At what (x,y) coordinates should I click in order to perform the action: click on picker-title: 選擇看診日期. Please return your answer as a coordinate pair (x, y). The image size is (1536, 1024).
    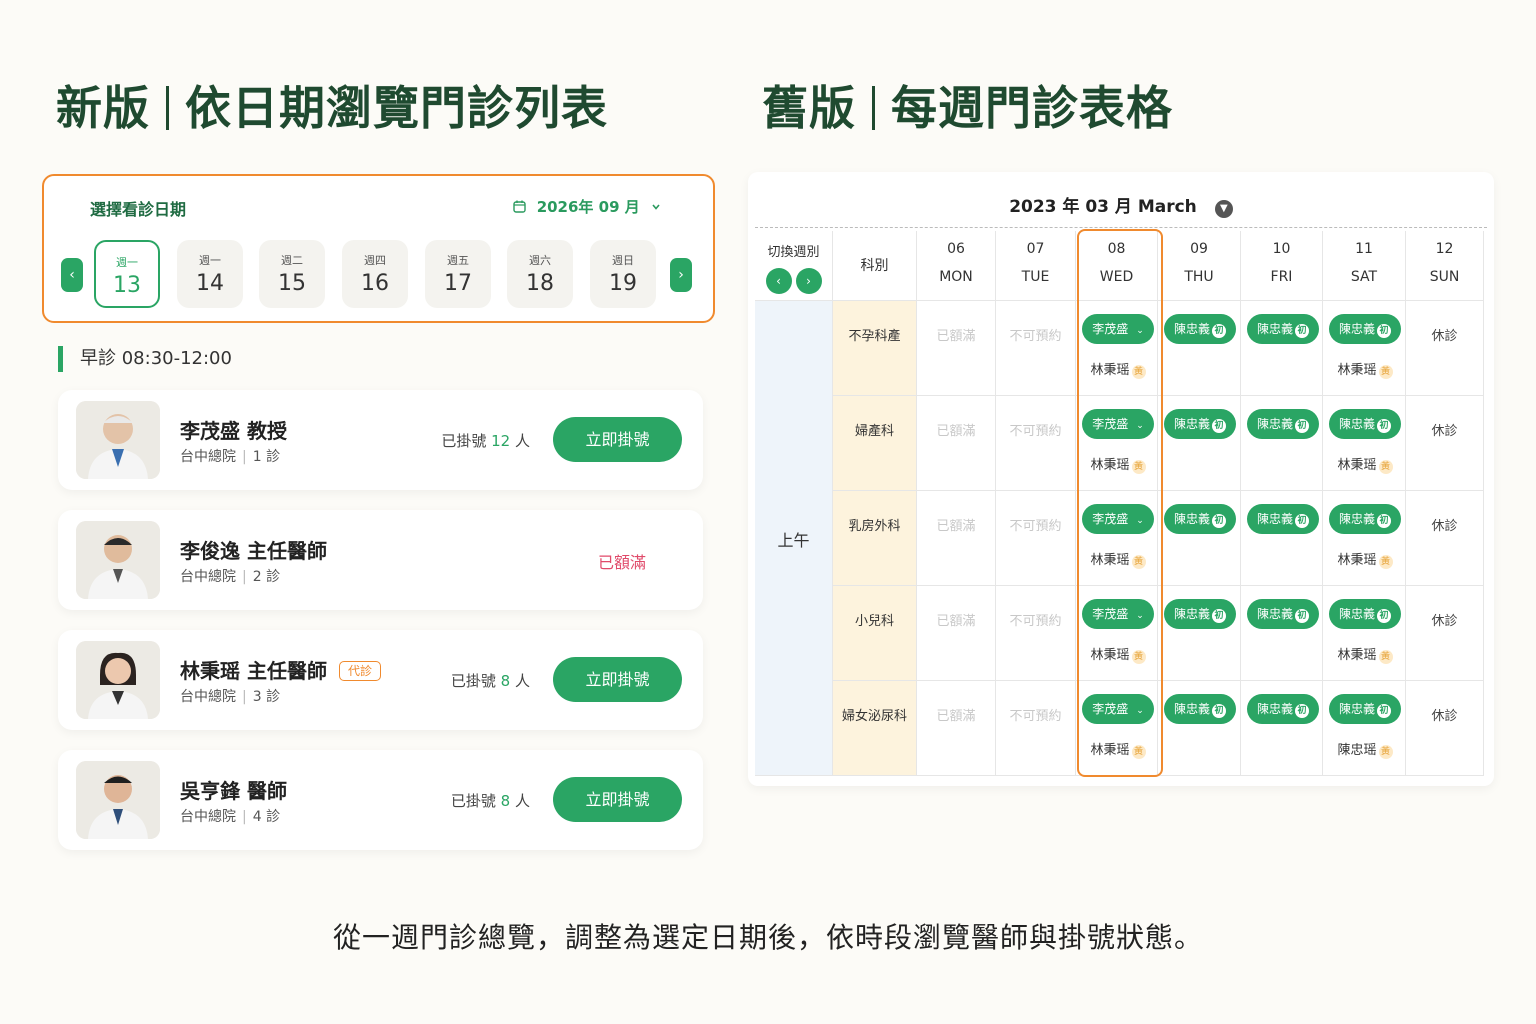
    Looking at the image, I should click on (138, 209).